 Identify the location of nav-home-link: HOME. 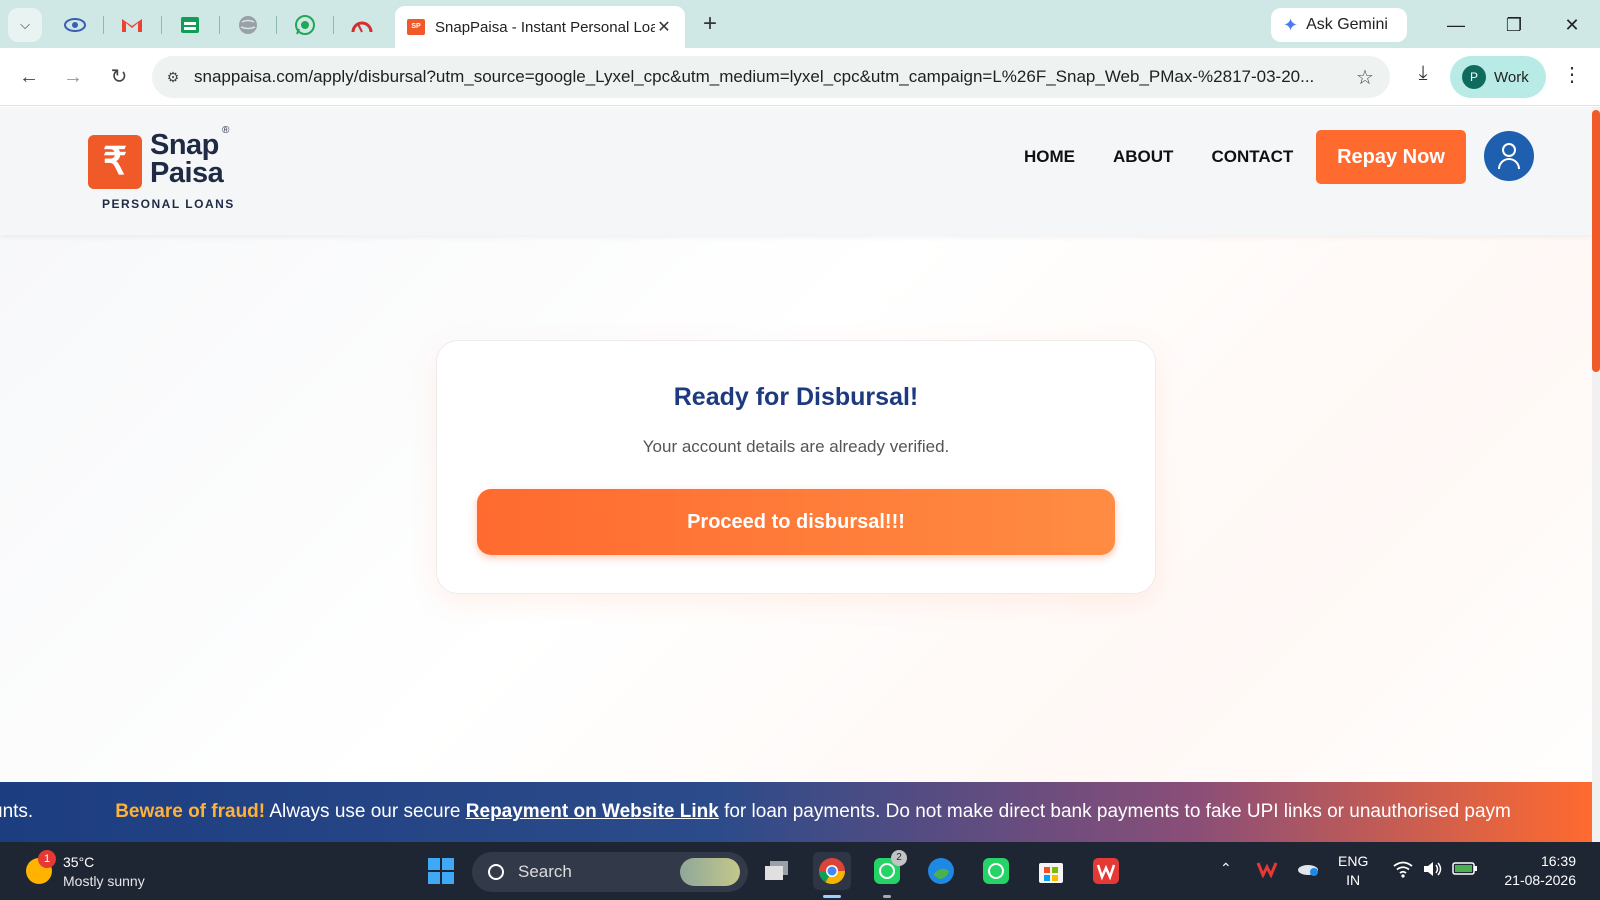
(1049, 157).